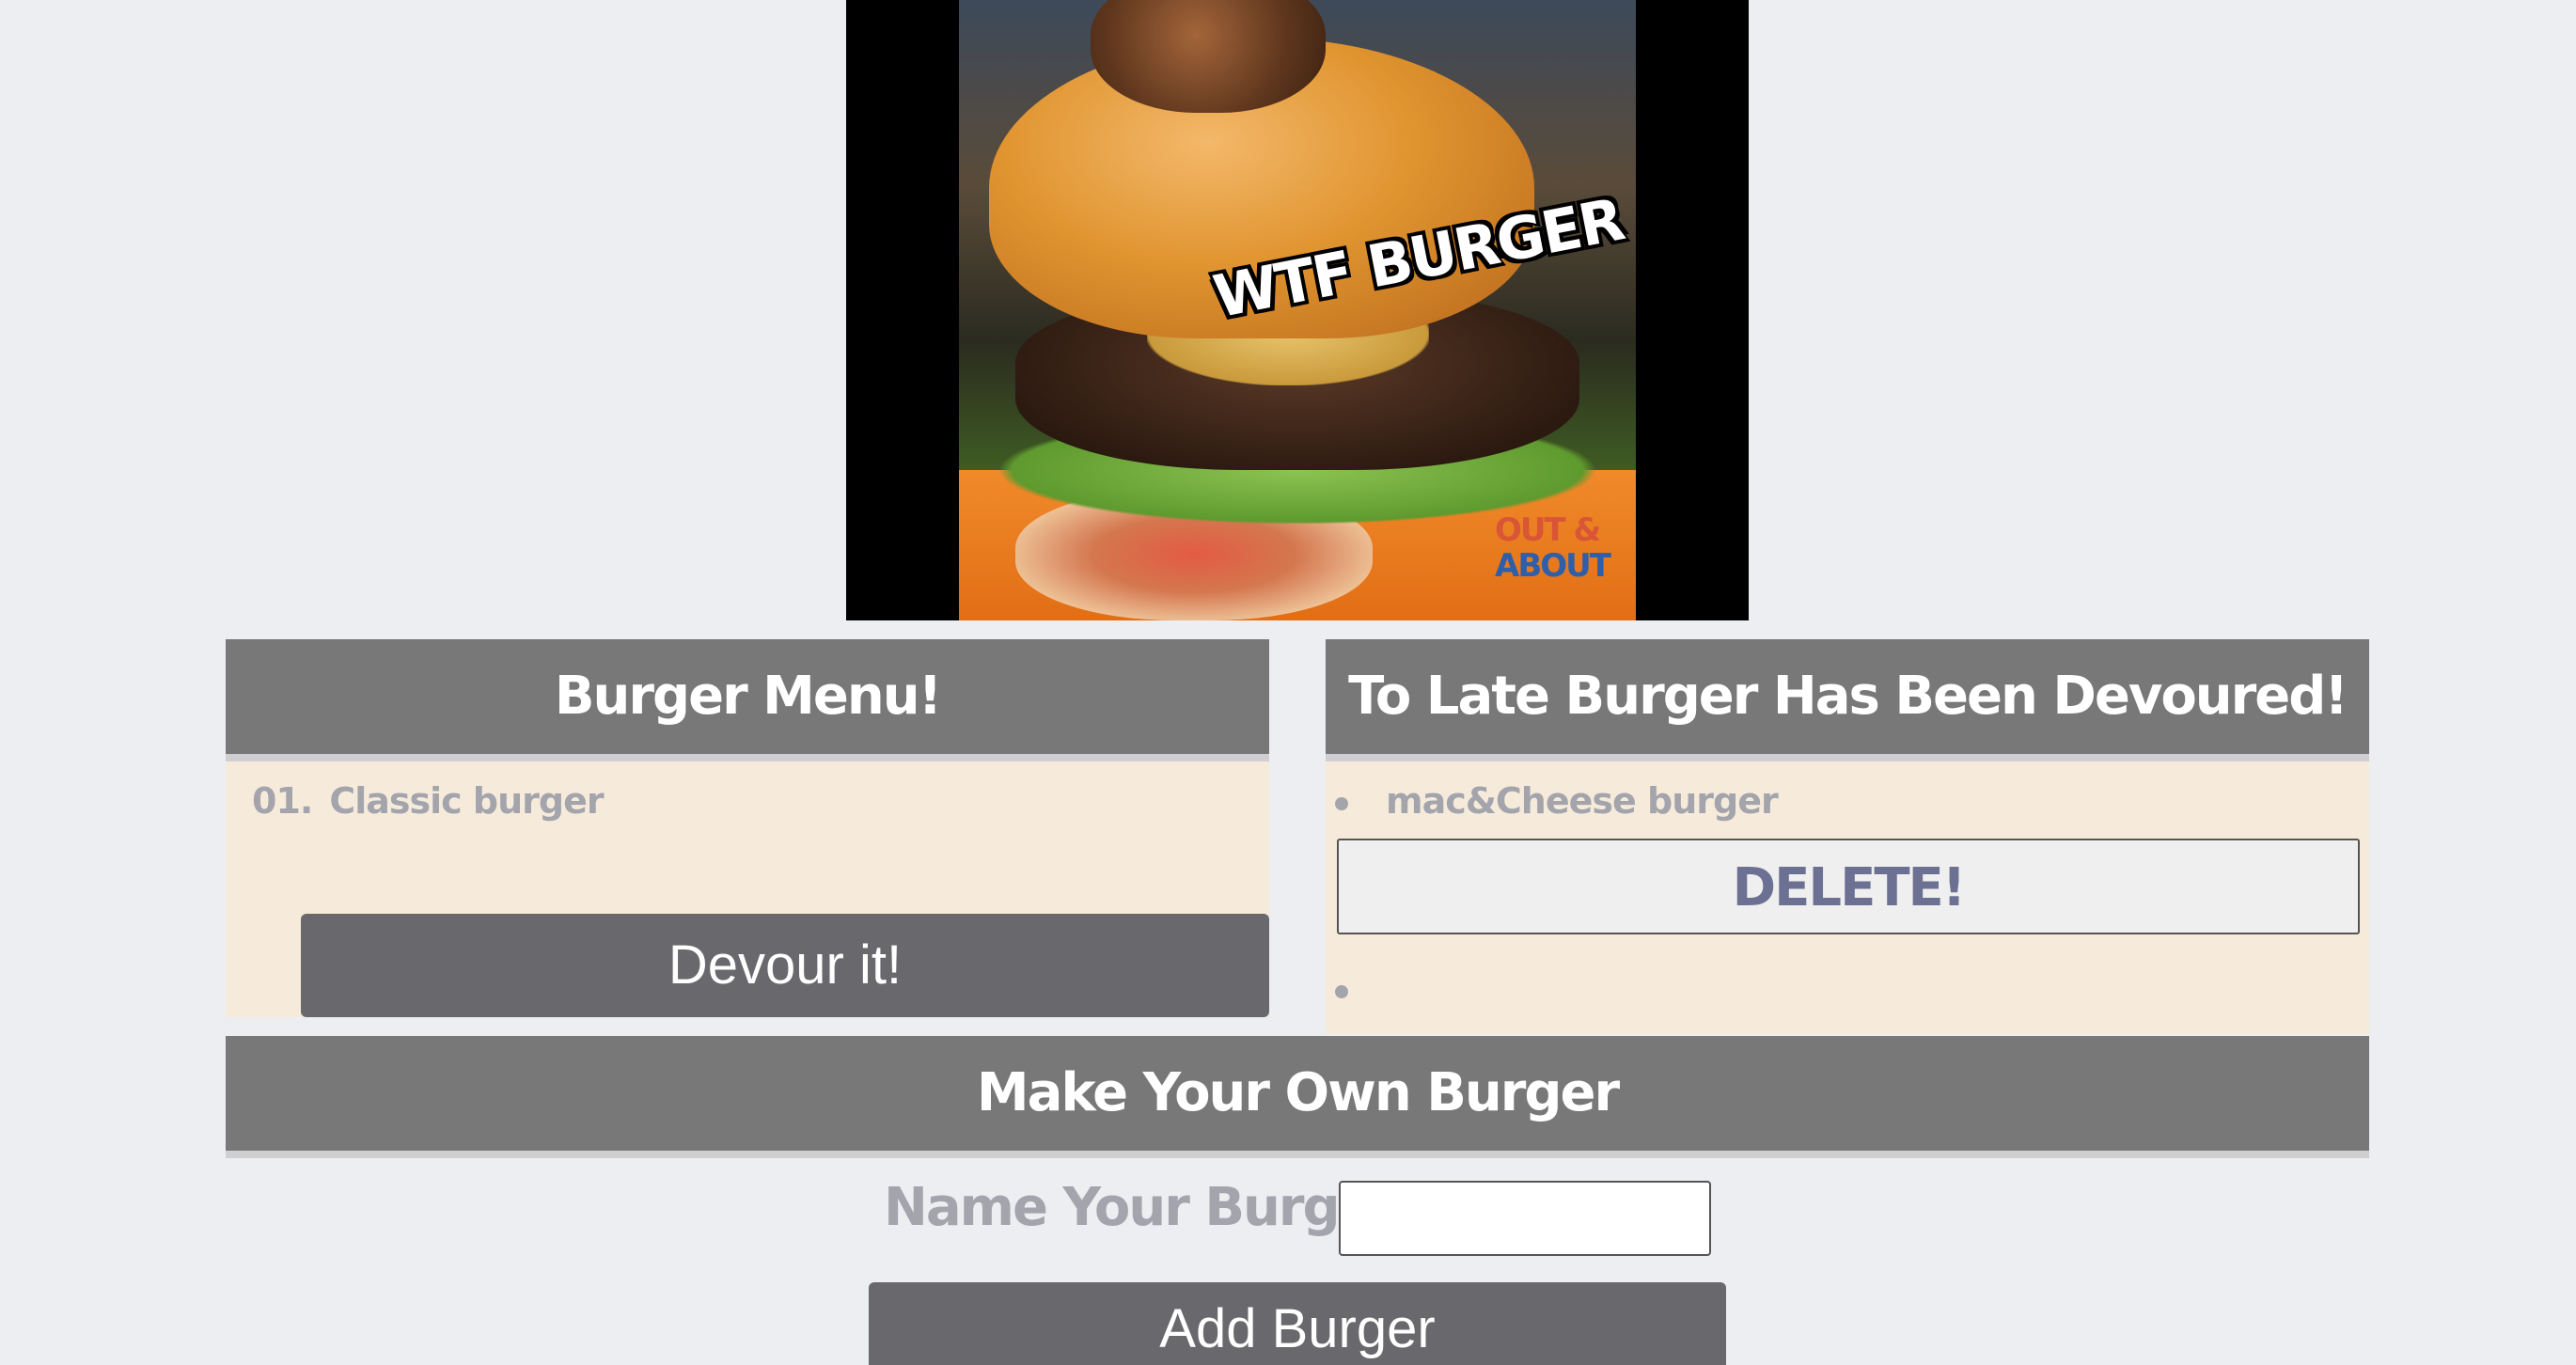 The width and height of the screenshot is (2576, 1365). What do you see at coordinates (1849, 886) in the screenshot?
I see `delete-button: DELETE!` at bounding box center [1849, 886].